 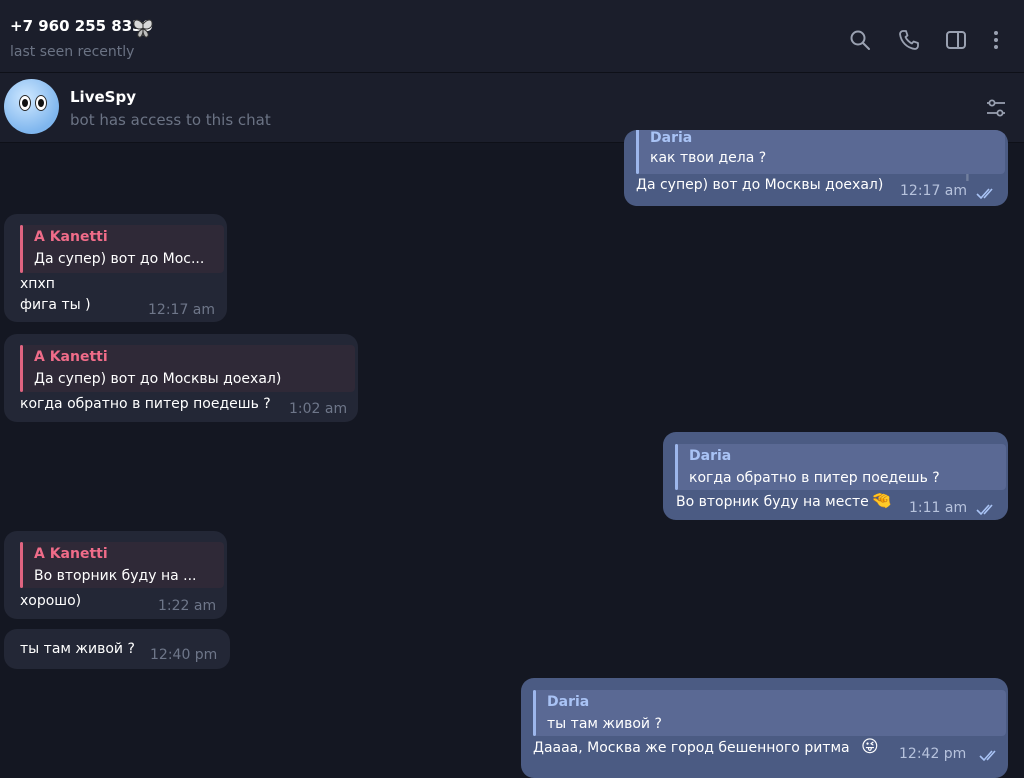 I want to click on message-text: ты там живой ?, so click(x=77, y=649).